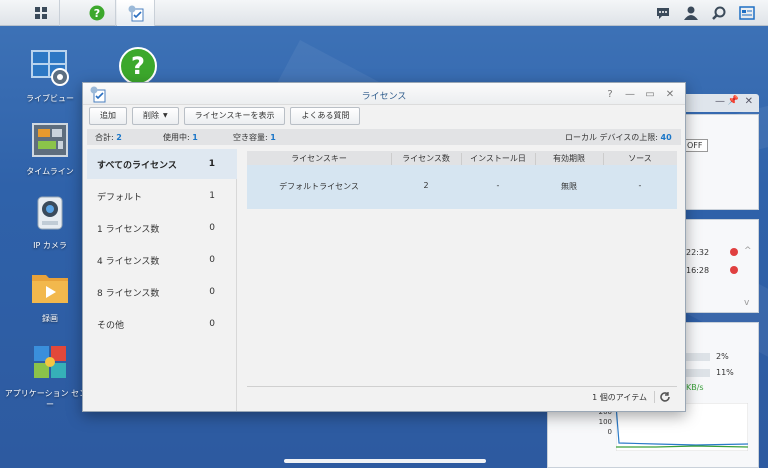 This screenshot has width=768, height=468. Describe the element at coordinates (462, 187) in the screenshot. I see `table-row: デフォルトライセンス 2 - 無限 -` at that location.